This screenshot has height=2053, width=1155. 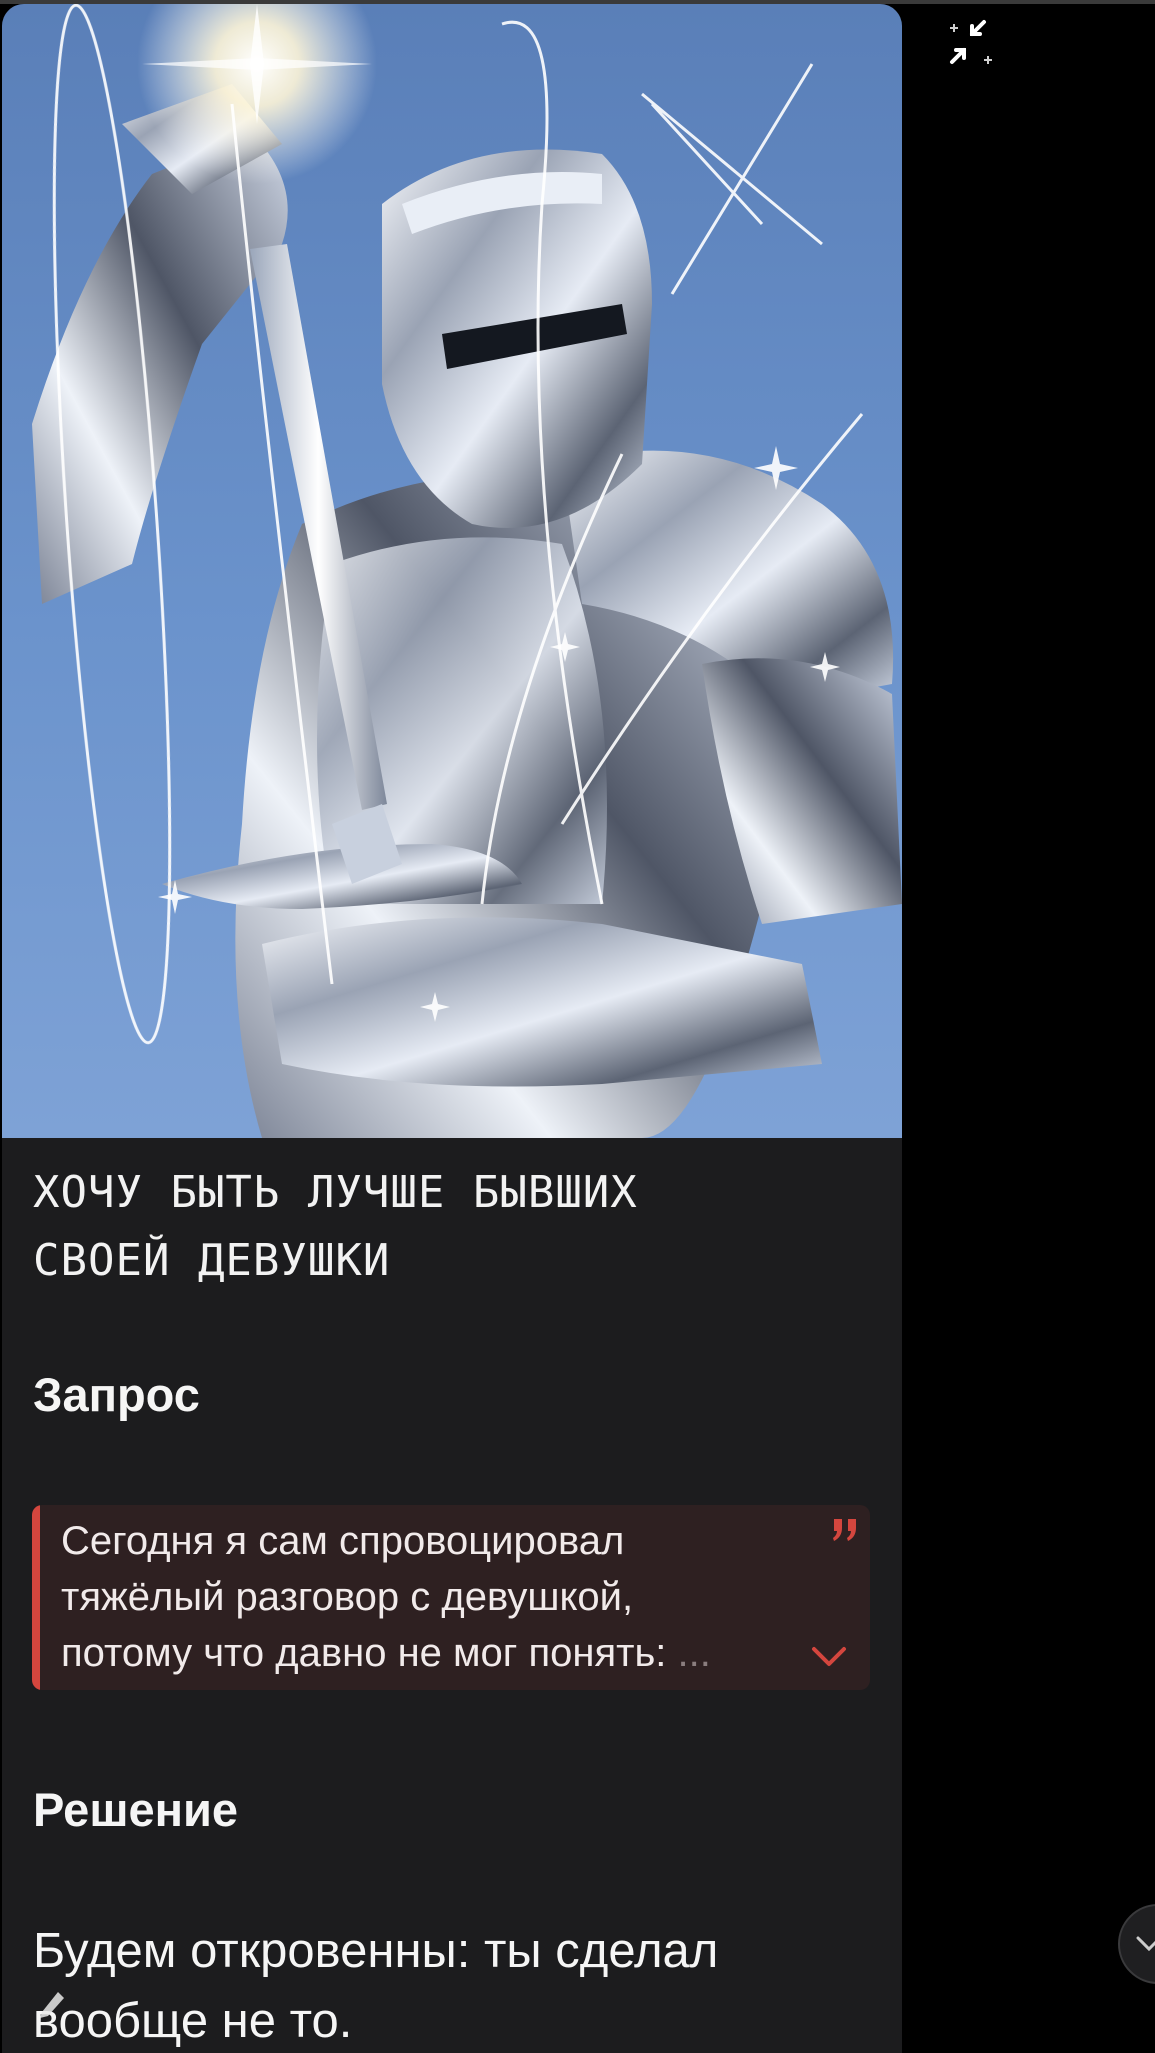 I want to click on scroll-down-icon, so click(x=1145, y=1944).